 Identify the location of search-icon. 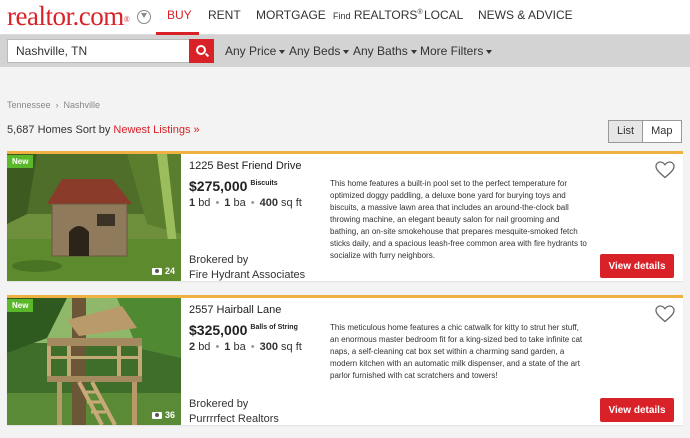
(201, 50).